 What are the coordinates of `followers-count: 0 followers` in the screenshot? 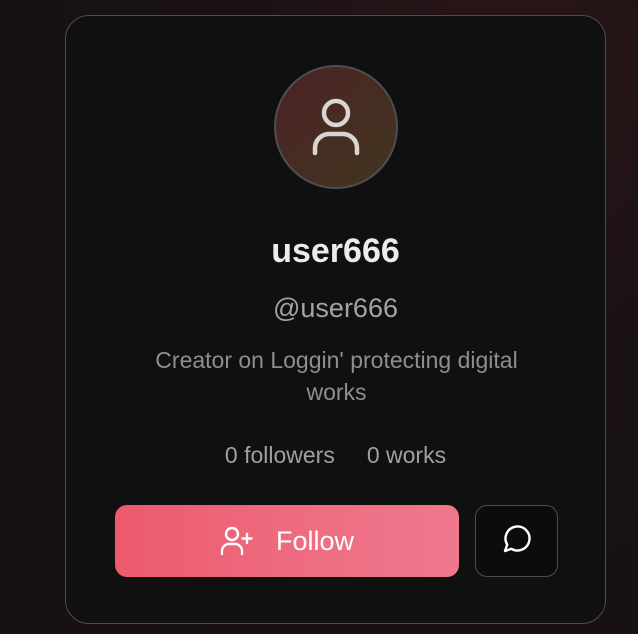 It's located at (280, 455).